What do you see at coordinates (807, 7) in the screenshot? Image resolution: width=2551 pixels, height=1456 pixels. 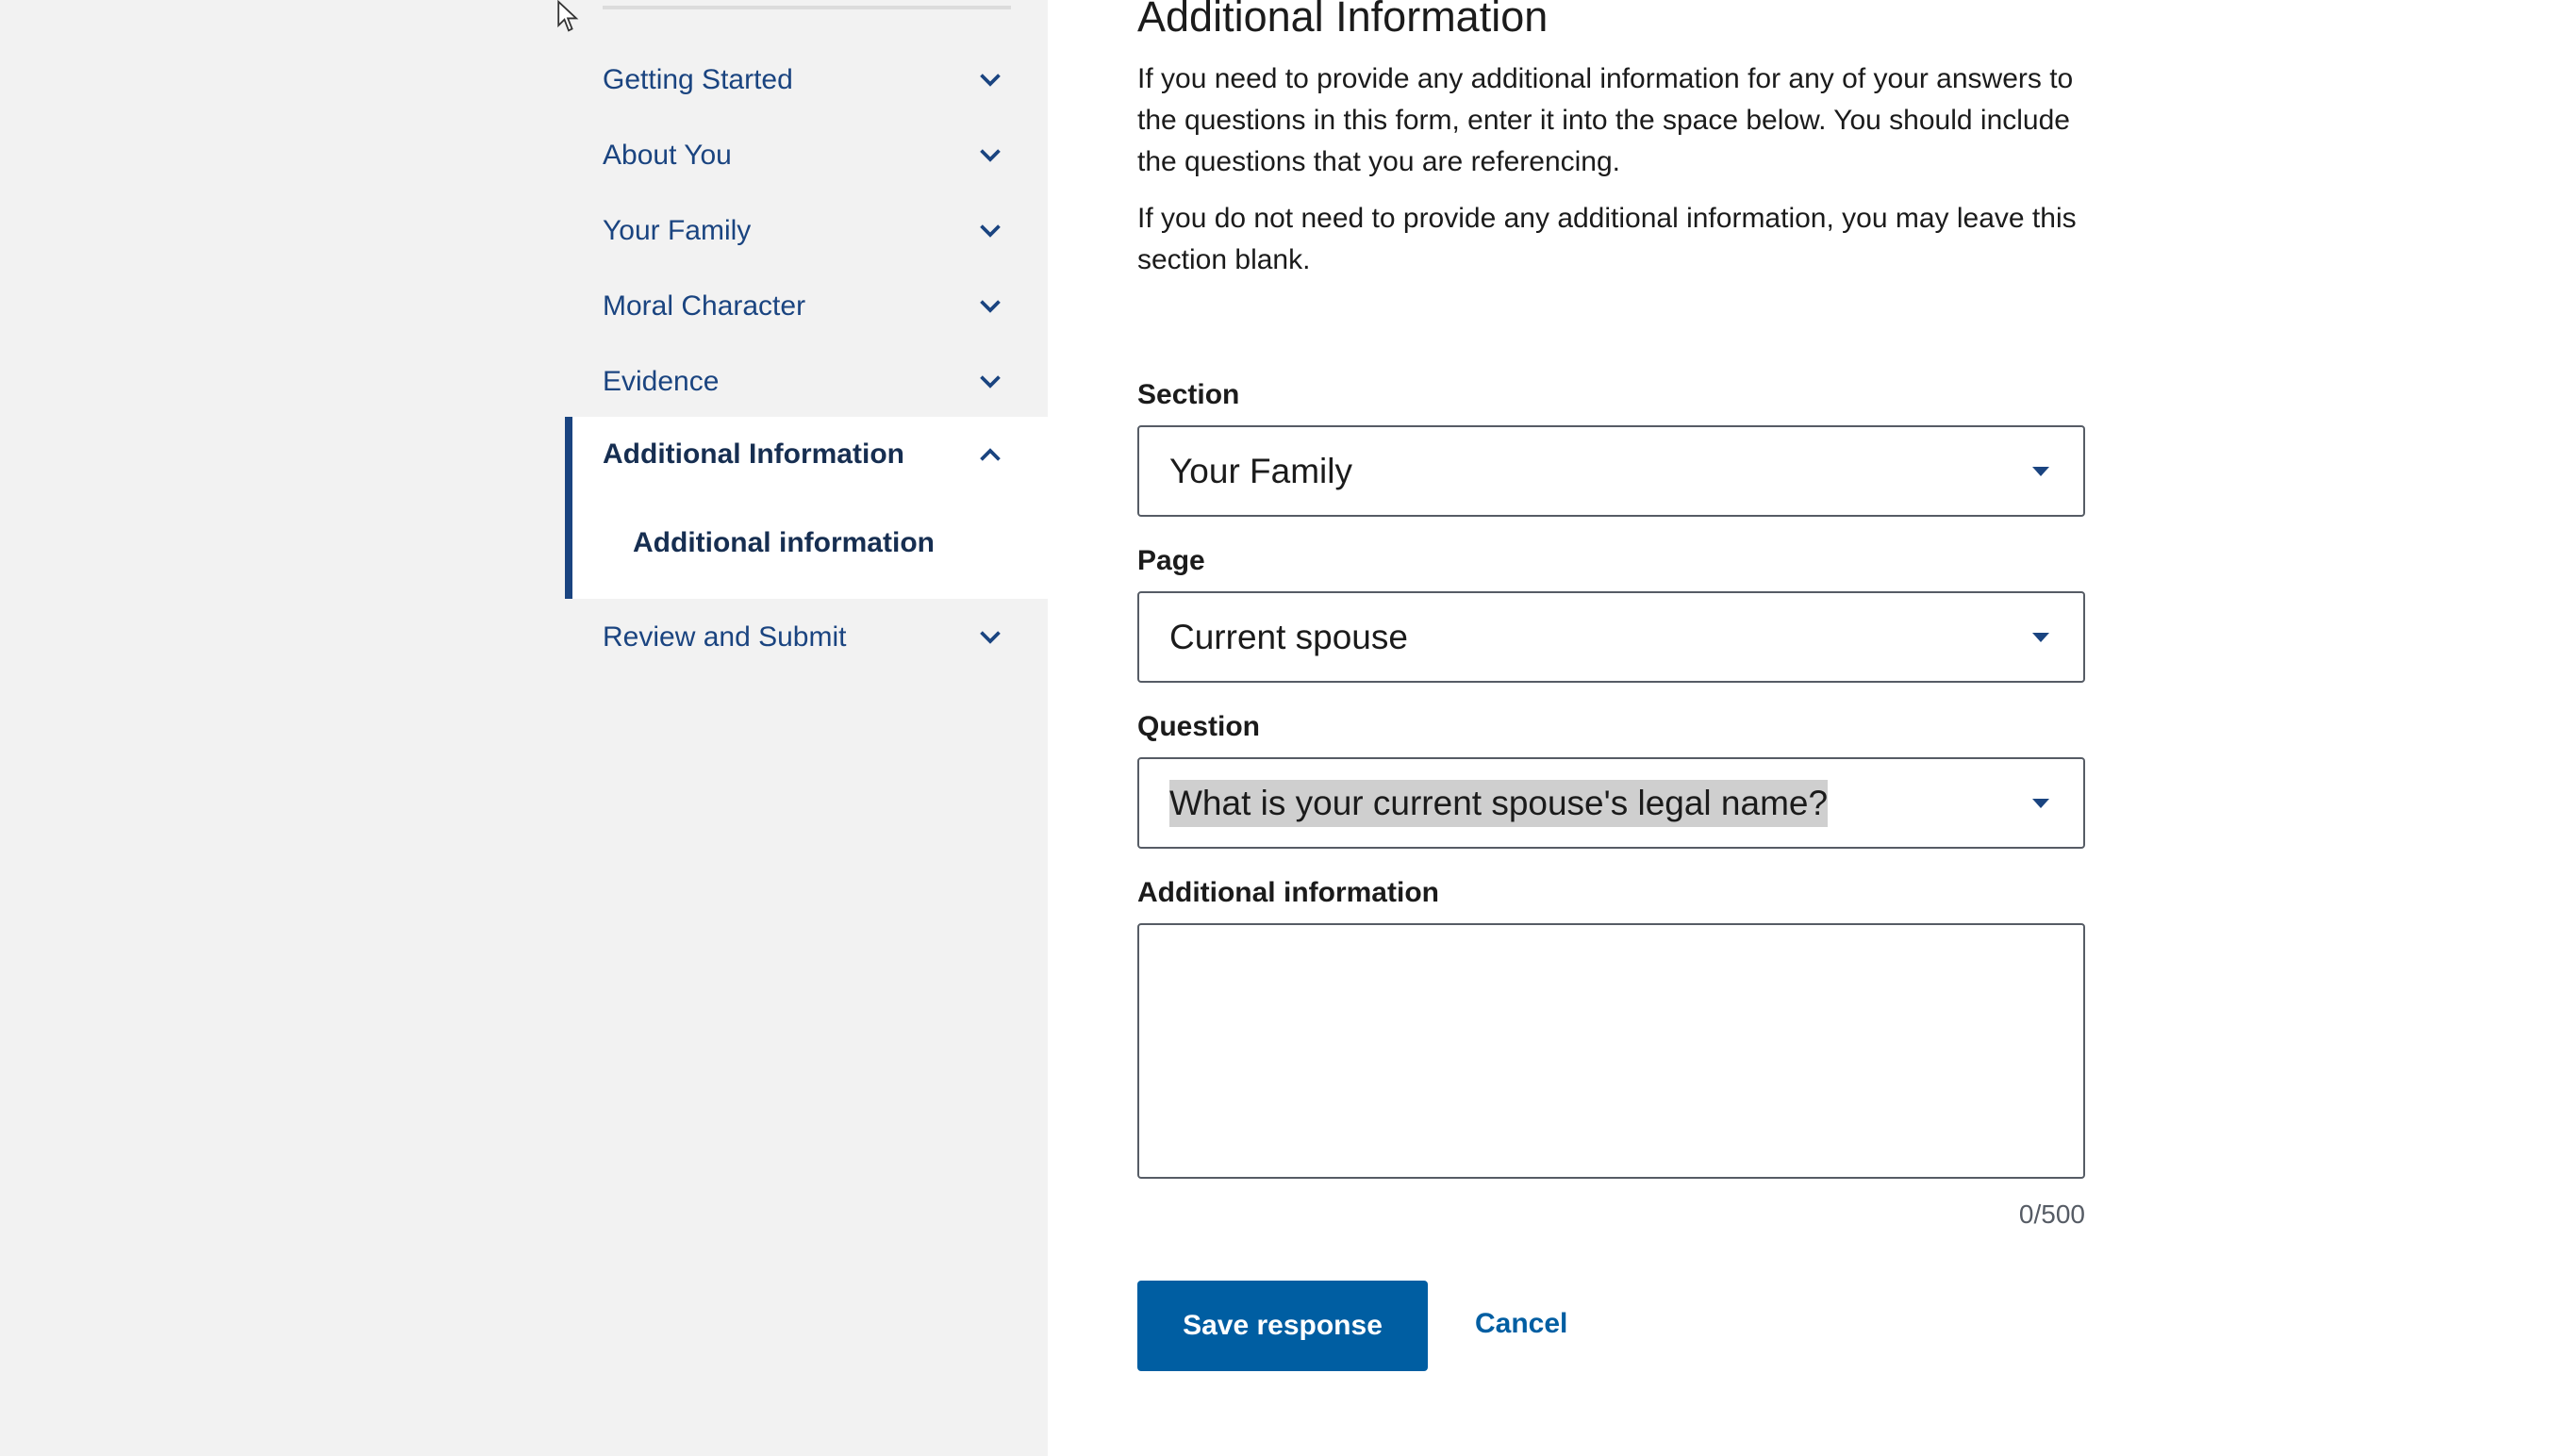 I see `nav-divider` at bounding box center [807, 7].